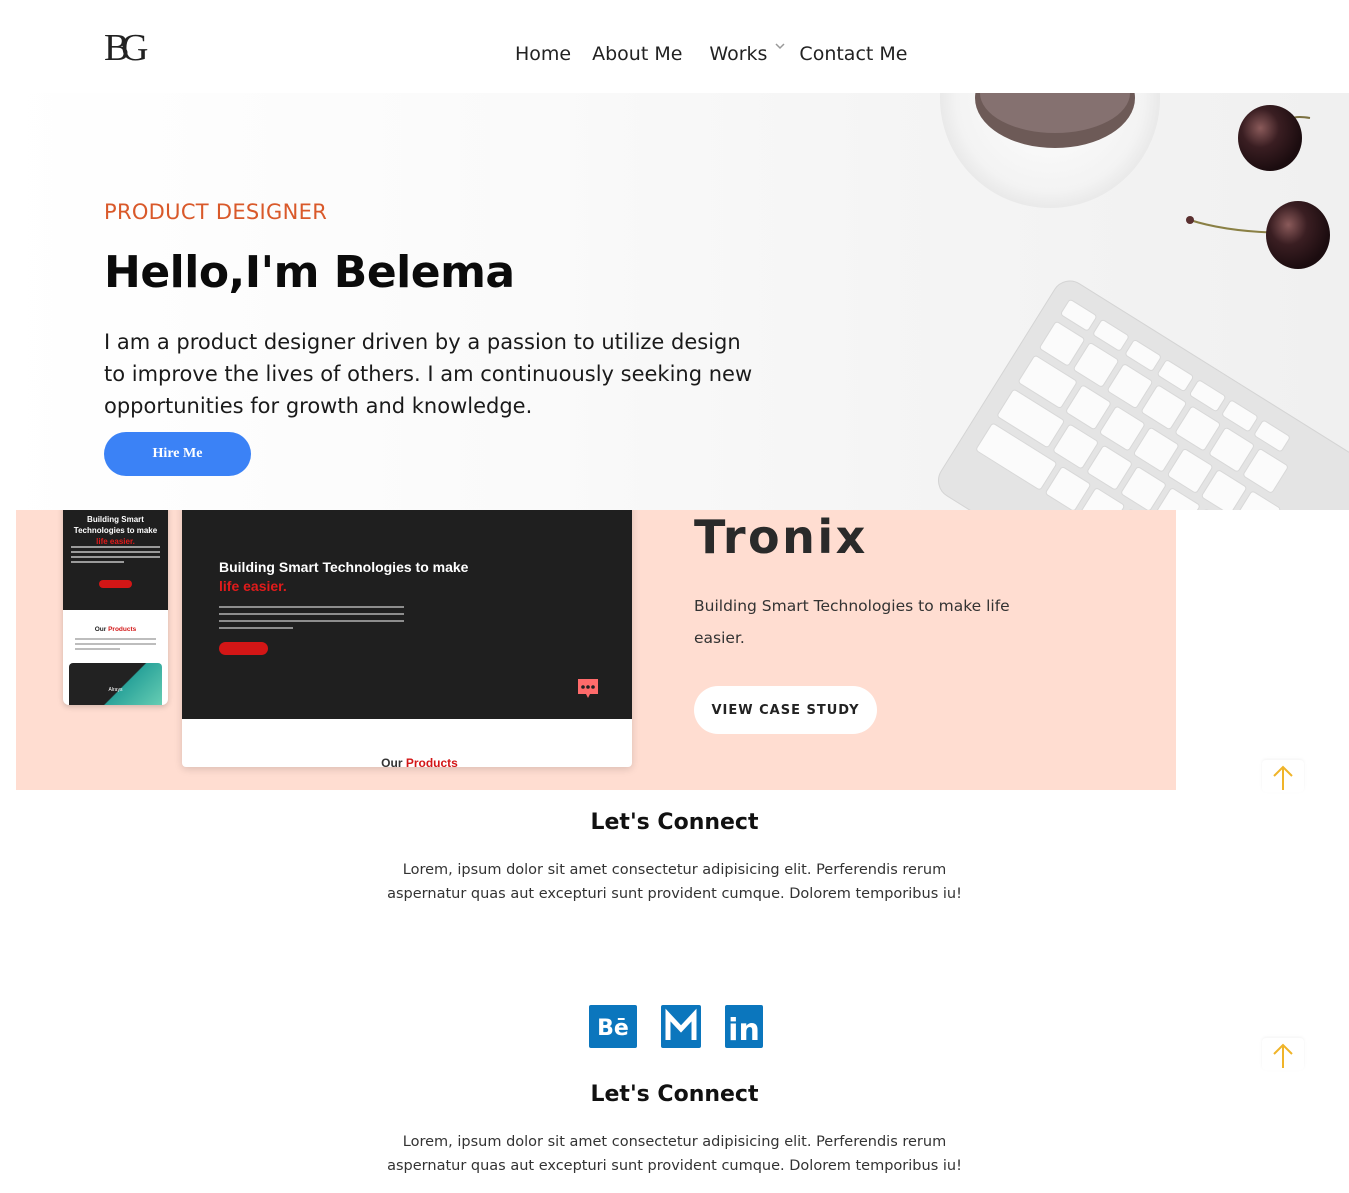 The width and height of the screenshot is (1349, 1193). What do you see at coordinates (122, 629) in the screenshot?
I see `mobile-products: Products` at bounding box center [122, 629].